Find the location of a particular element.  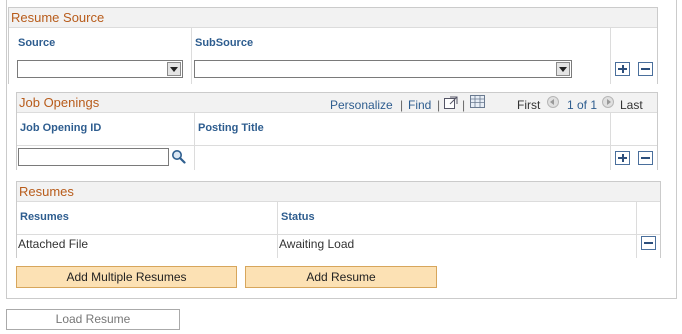

status-column-header: Status is located at coordinates (298, 217).